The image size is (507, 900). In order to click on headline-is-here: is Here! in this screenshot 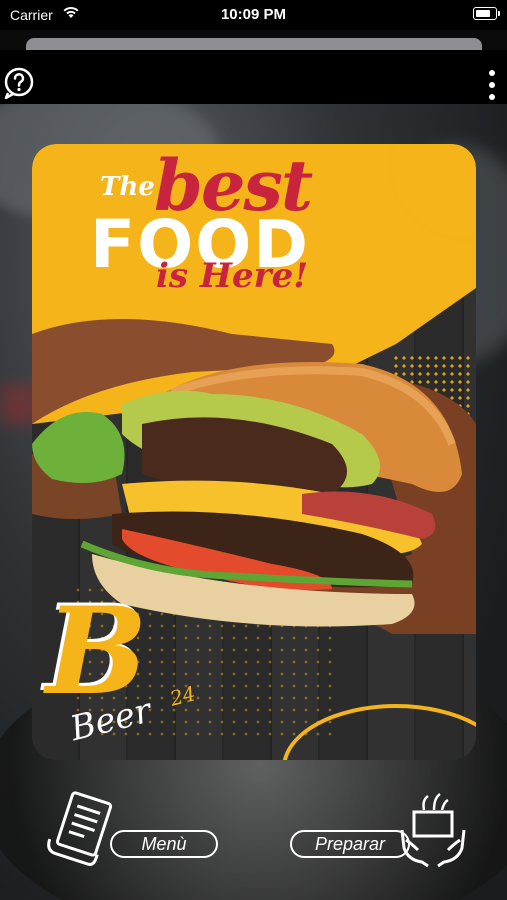, I will do `click(232, 276)`.